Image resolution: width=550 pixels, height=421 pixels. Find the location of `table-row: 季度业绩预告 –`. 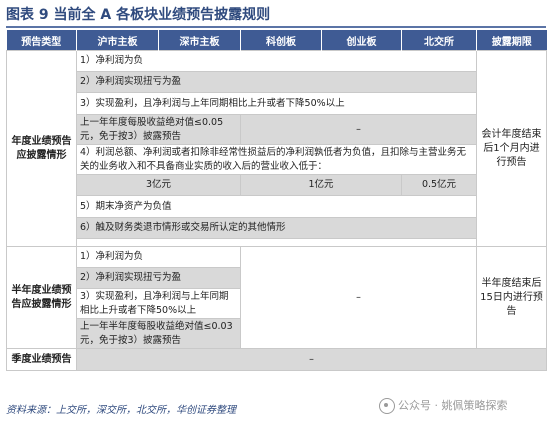

table-row: 季度业绩预告 – is located at coordinates (276, 359).